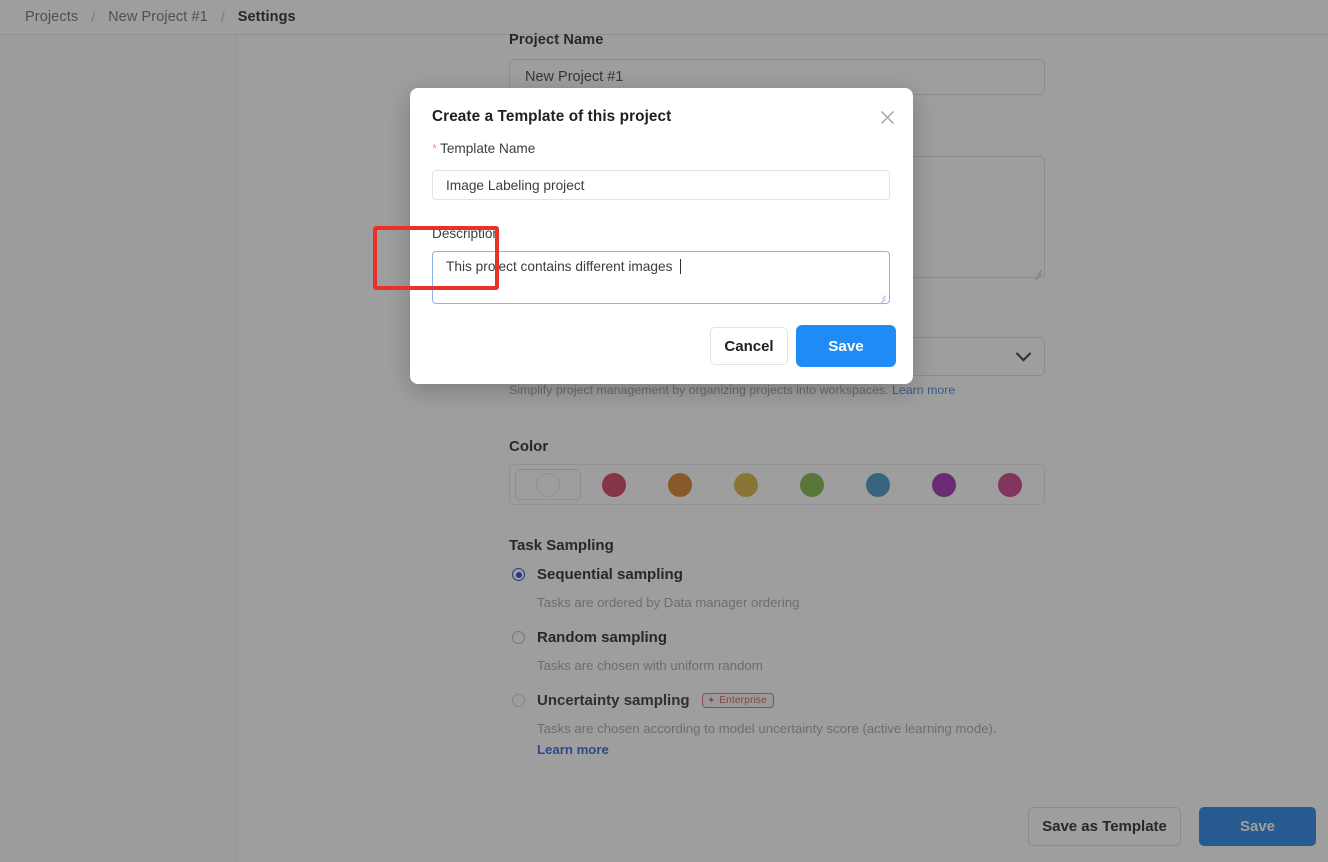  Describe the element at coordinates (749, 346) in the screenshot. I see `cancel-button: Cancel` at that location.